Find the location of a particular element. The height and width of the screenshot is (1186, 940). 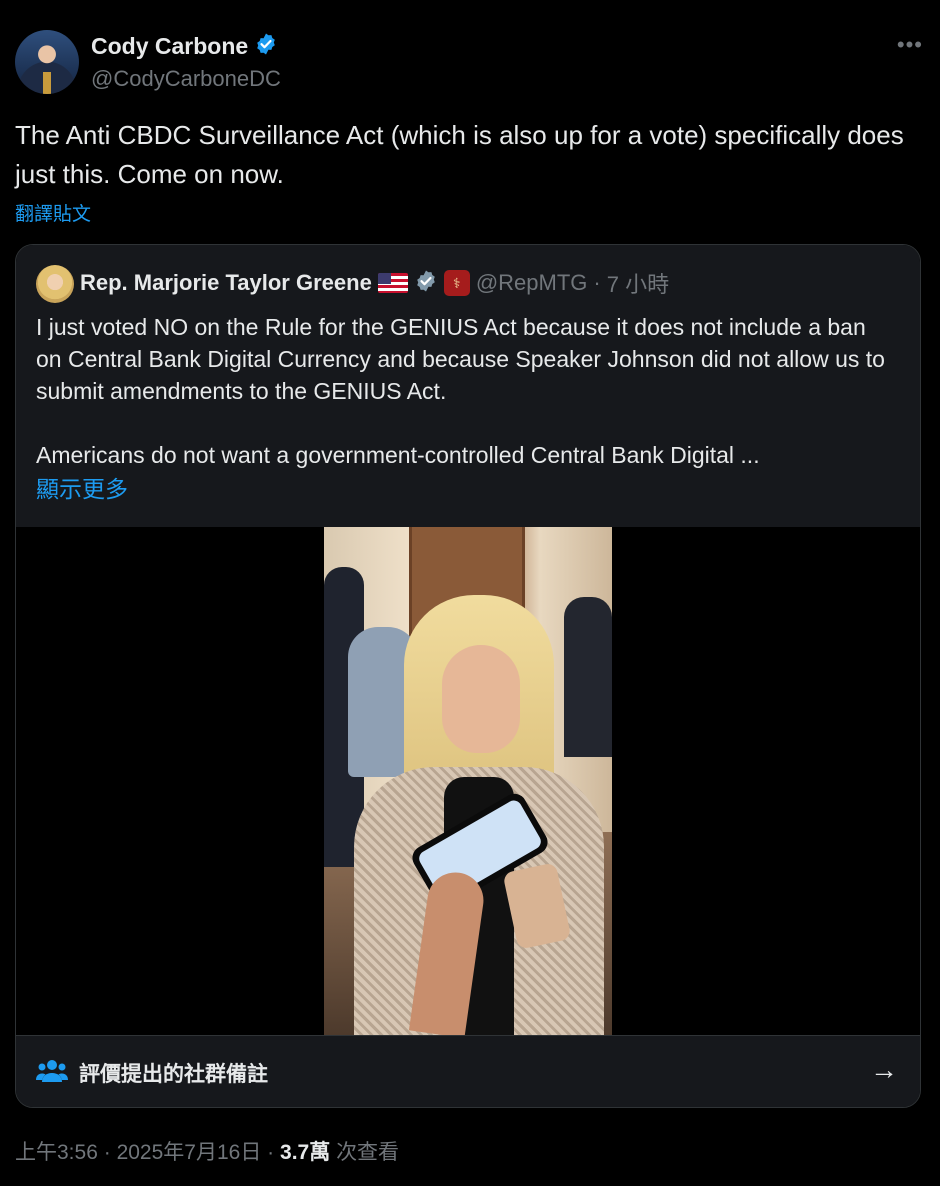

government-affiliation-icon: ⚕ is located at coordinates (456, 283).